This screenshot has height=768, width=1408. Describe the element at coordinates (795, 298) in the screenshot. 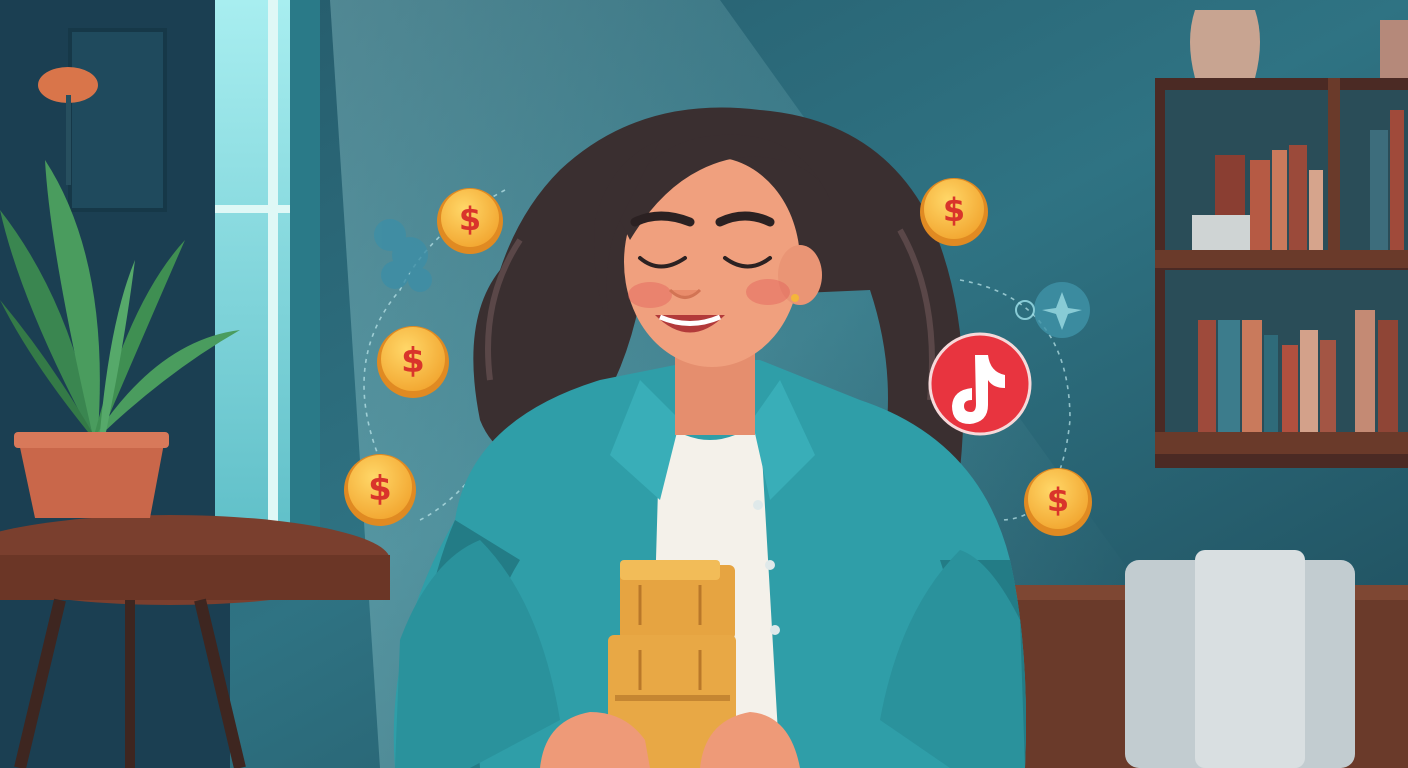

I see `earring` at that location.